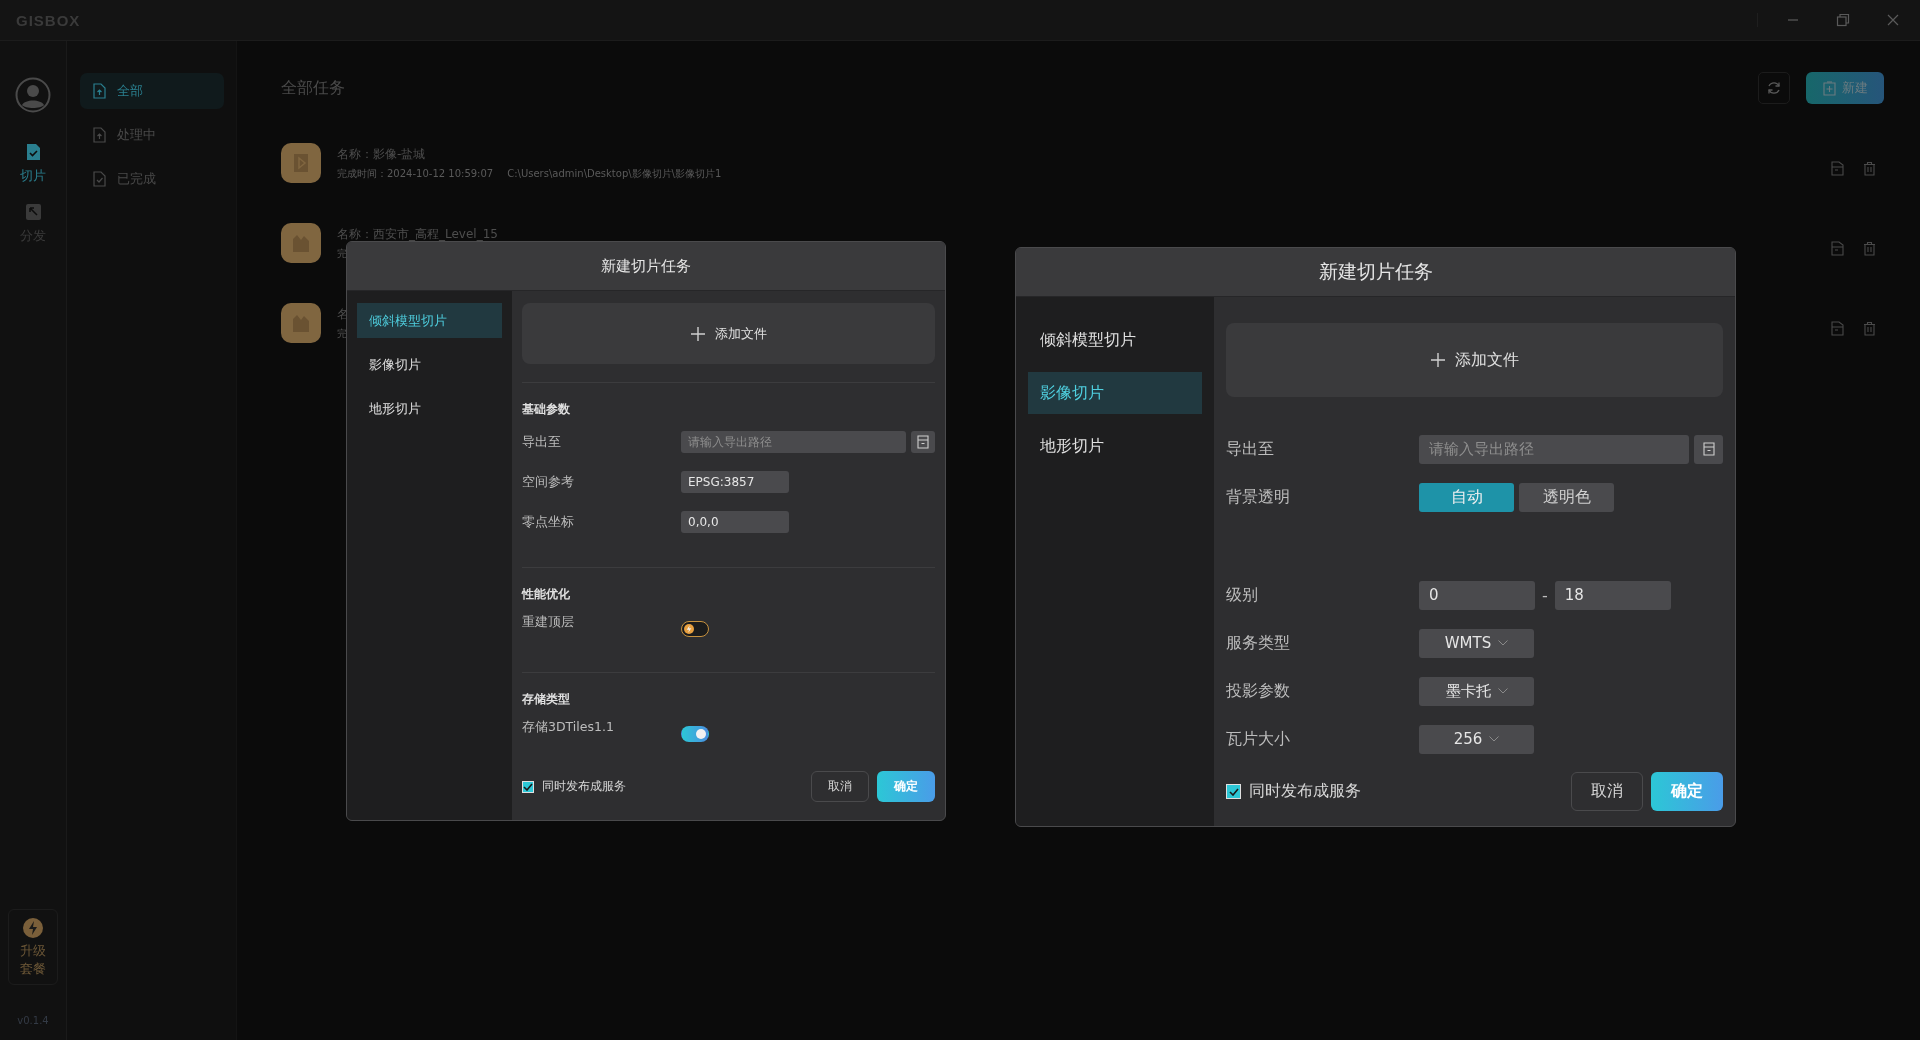 The width and height of the screenshot is (1920, 1040). I want to click on option-button: 透明色, so click(1566, 497).